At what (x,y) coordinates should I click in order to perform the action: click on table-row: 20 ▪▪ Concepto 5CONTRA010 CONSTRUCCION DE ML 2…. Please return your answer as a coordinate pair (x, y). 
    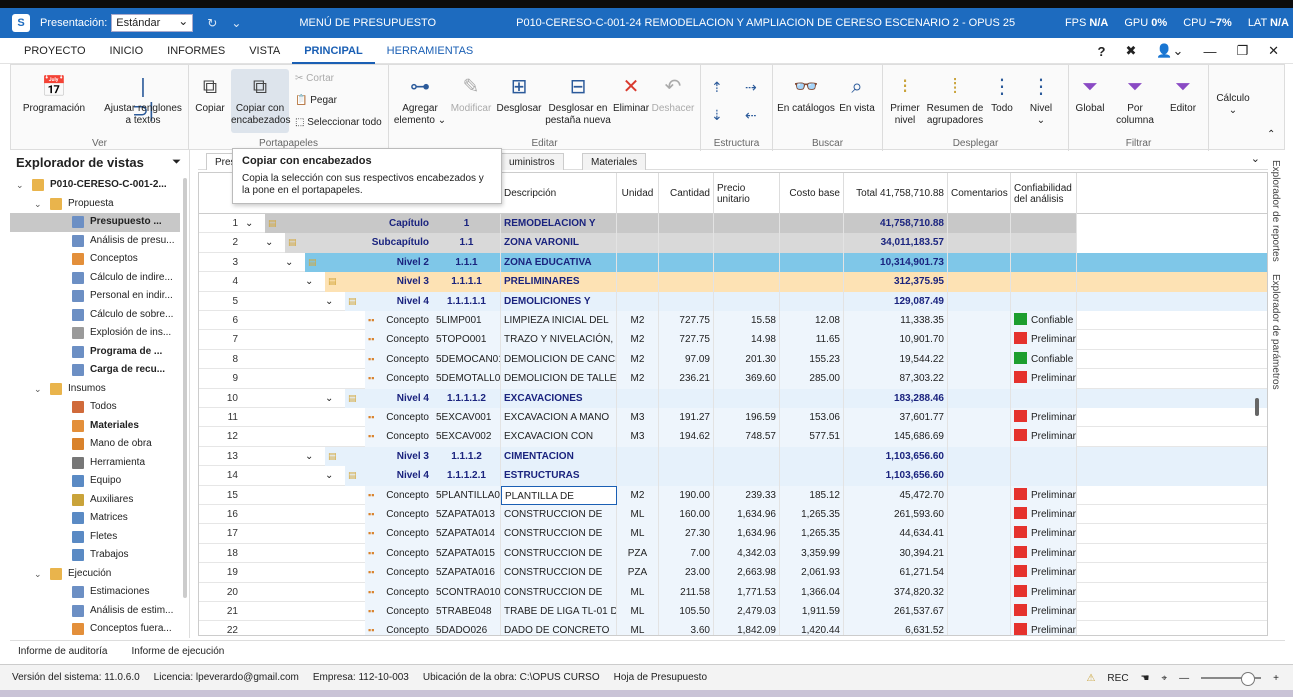
    Looking at the image, I should click on (733, 592).